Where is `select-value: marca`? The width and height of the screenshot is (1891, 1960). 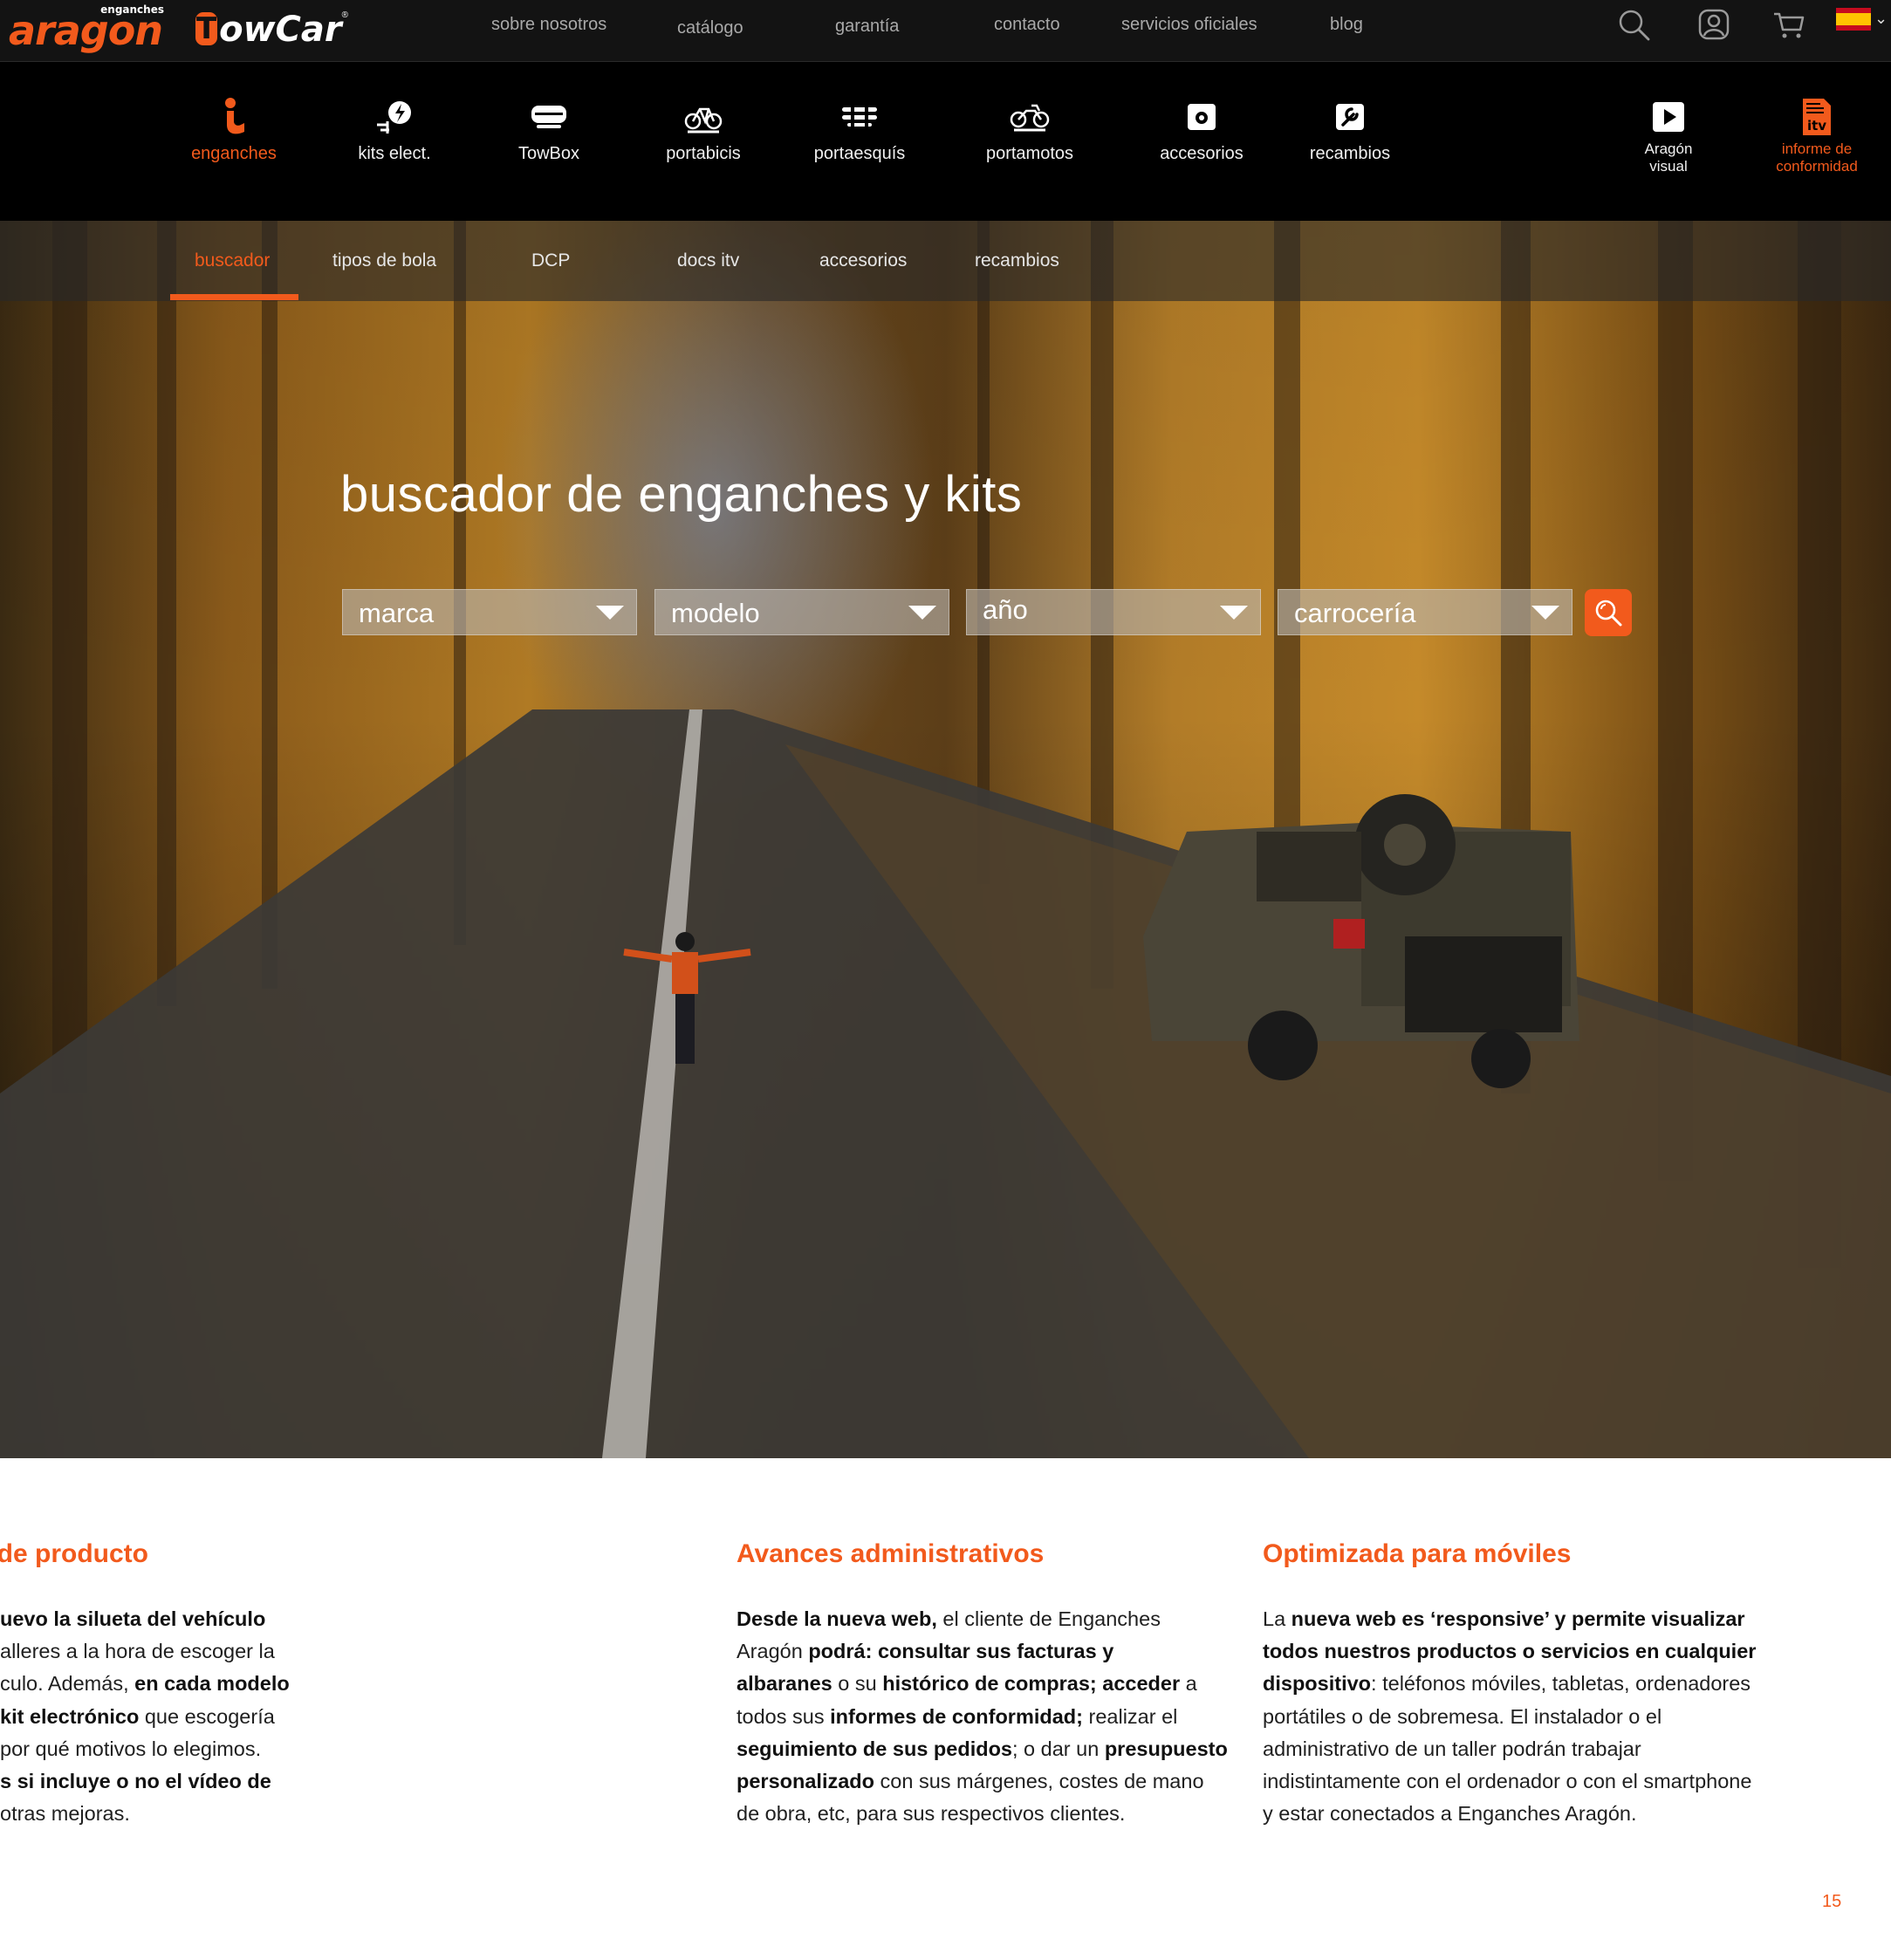 select-value: marca is located at coordinates (397, 613).